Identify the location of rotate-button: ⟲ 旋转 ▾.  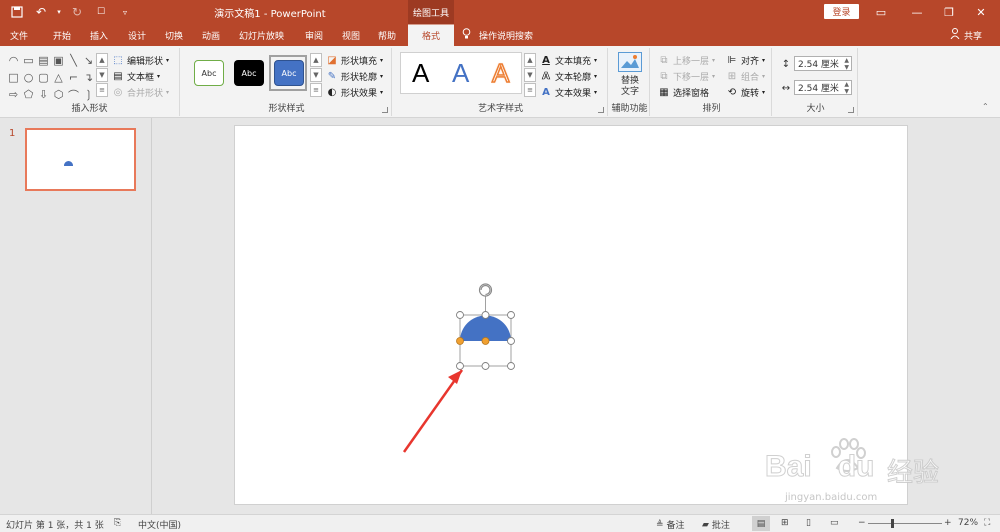
(745, 92).